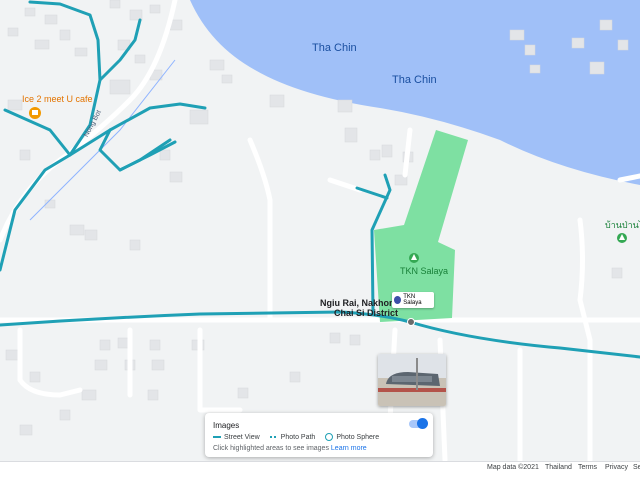 This screenshot has width=640, height=481. What do you see at coordinates (57, 99) in the screenshot?
I see `cafe-label: Ice 2 meet U cafe` at bounding box center [57, 99].